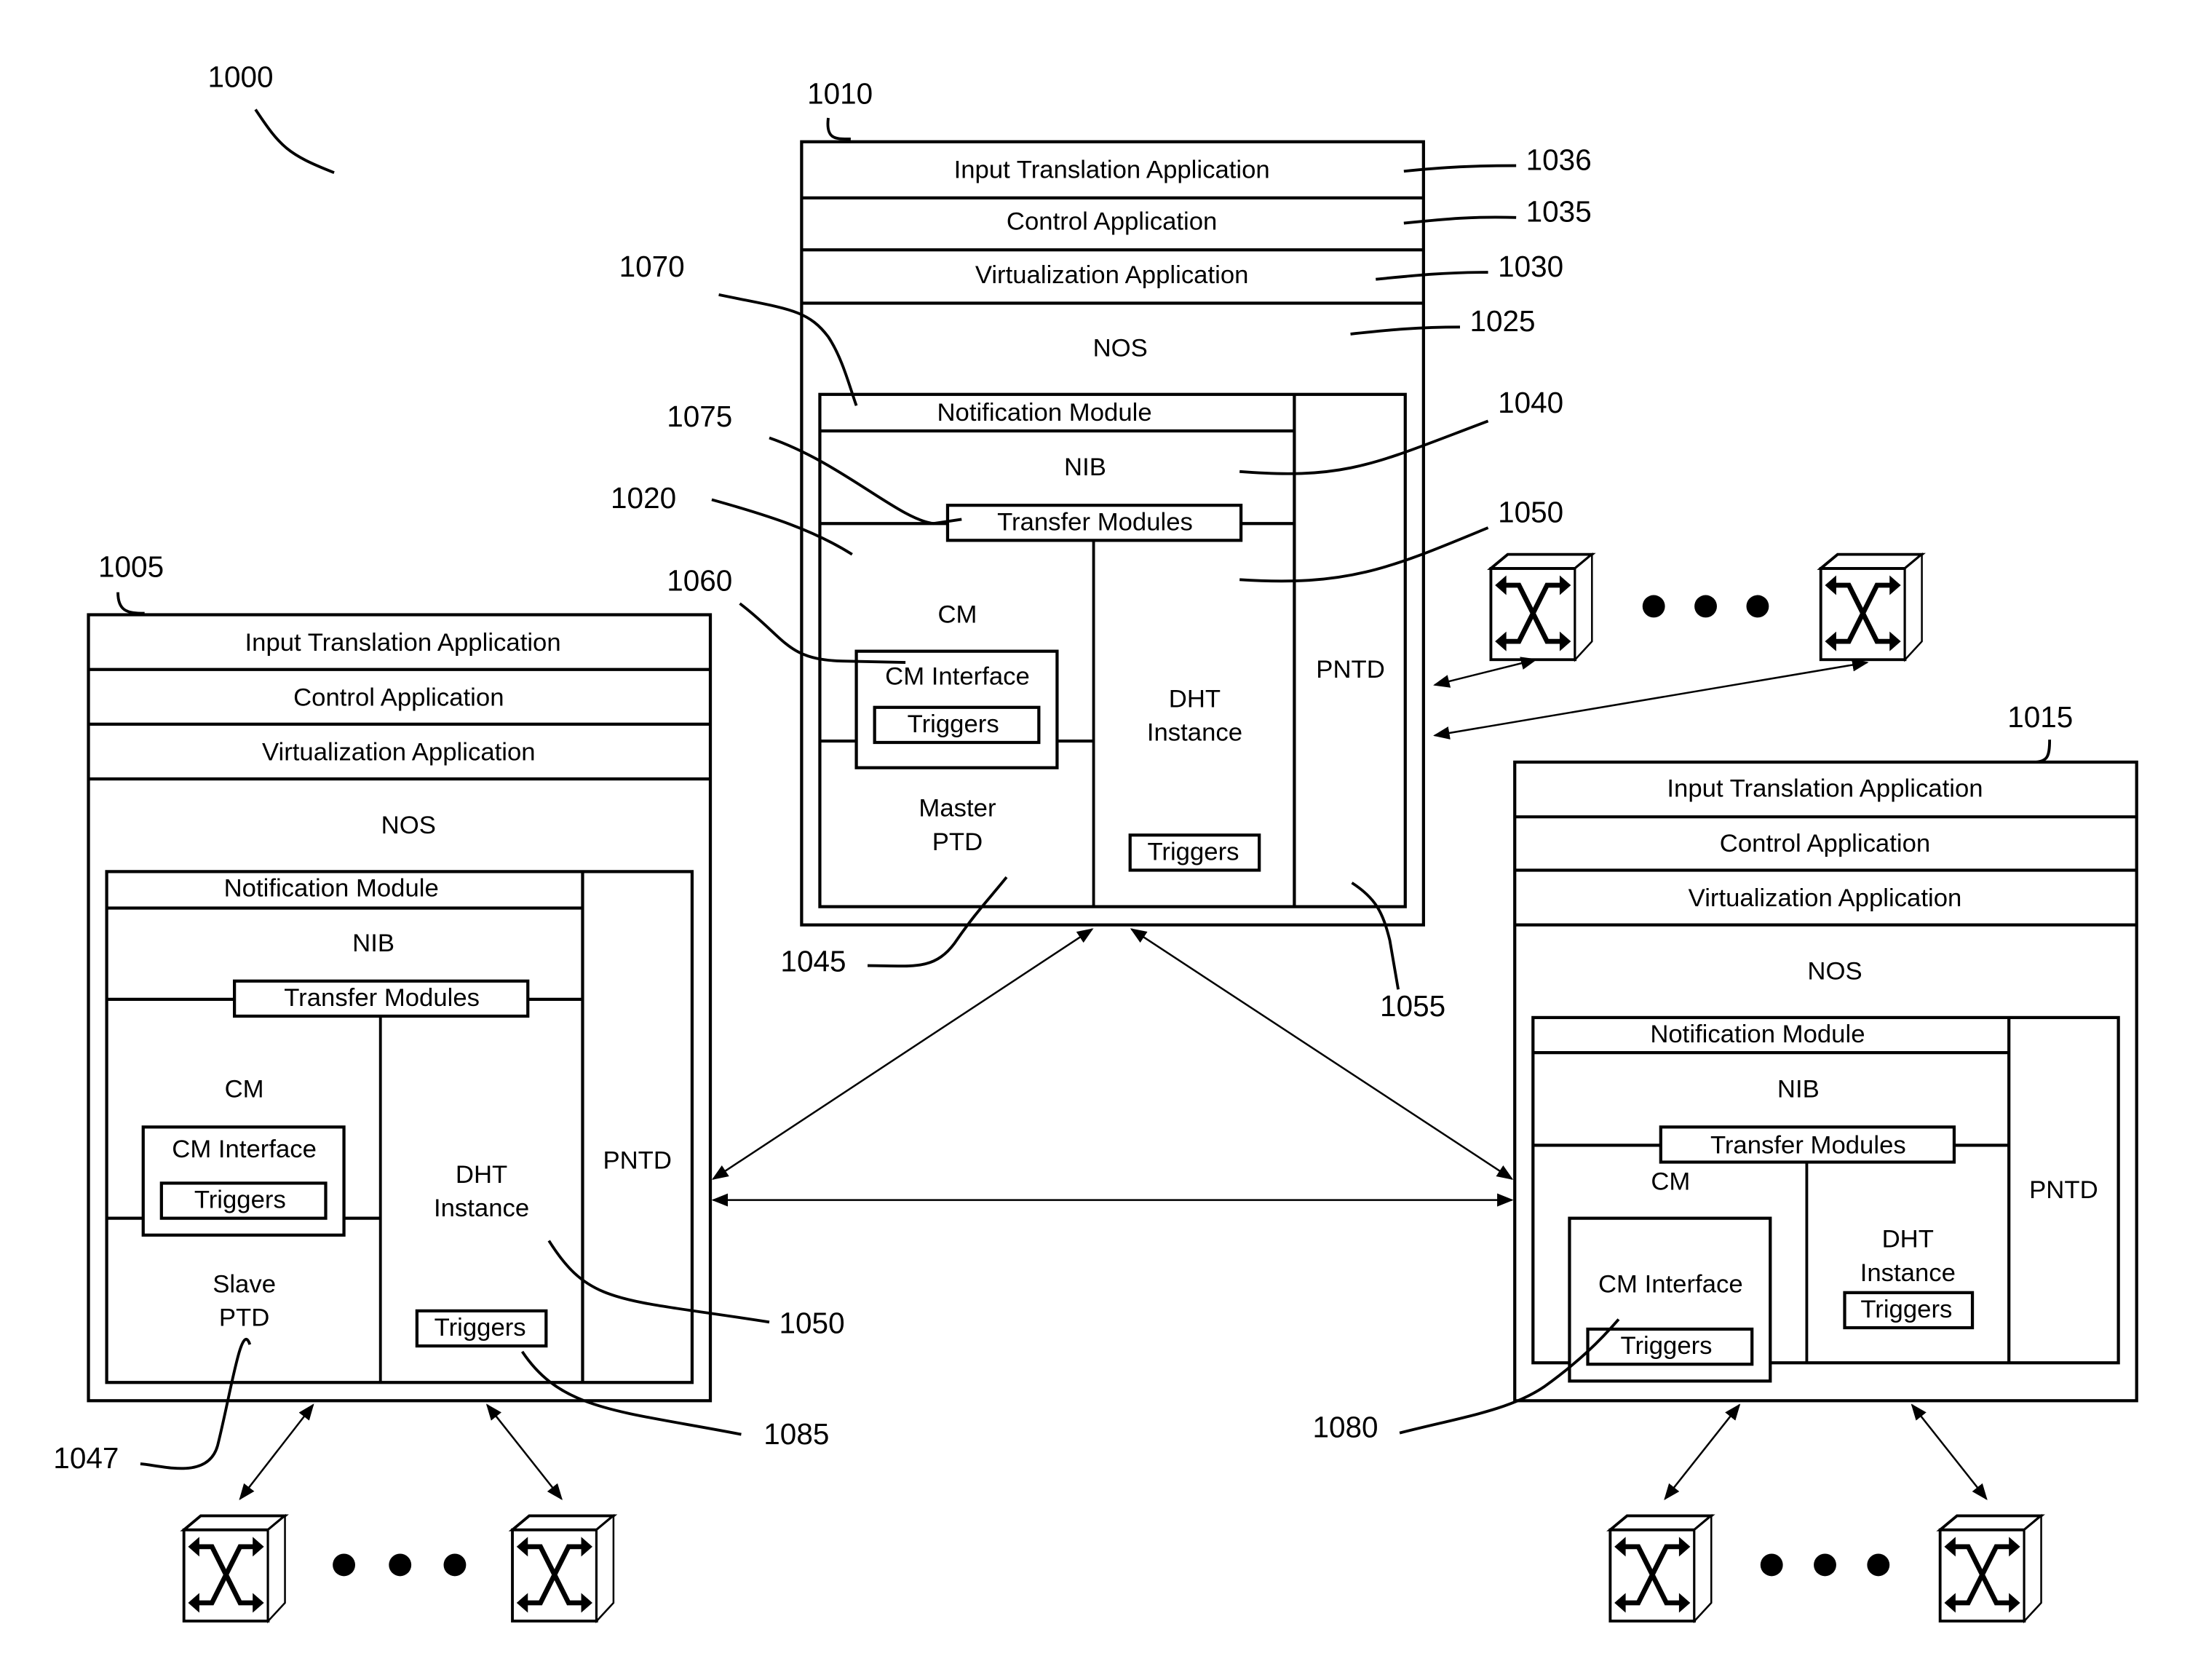 Image resolution: width=2190 pixels, height=1680 pixels. What do you see at coordinates (86, 1458) in the screenshot?
I see `ref-1047: 1047` at bounding box center [86, 1458].